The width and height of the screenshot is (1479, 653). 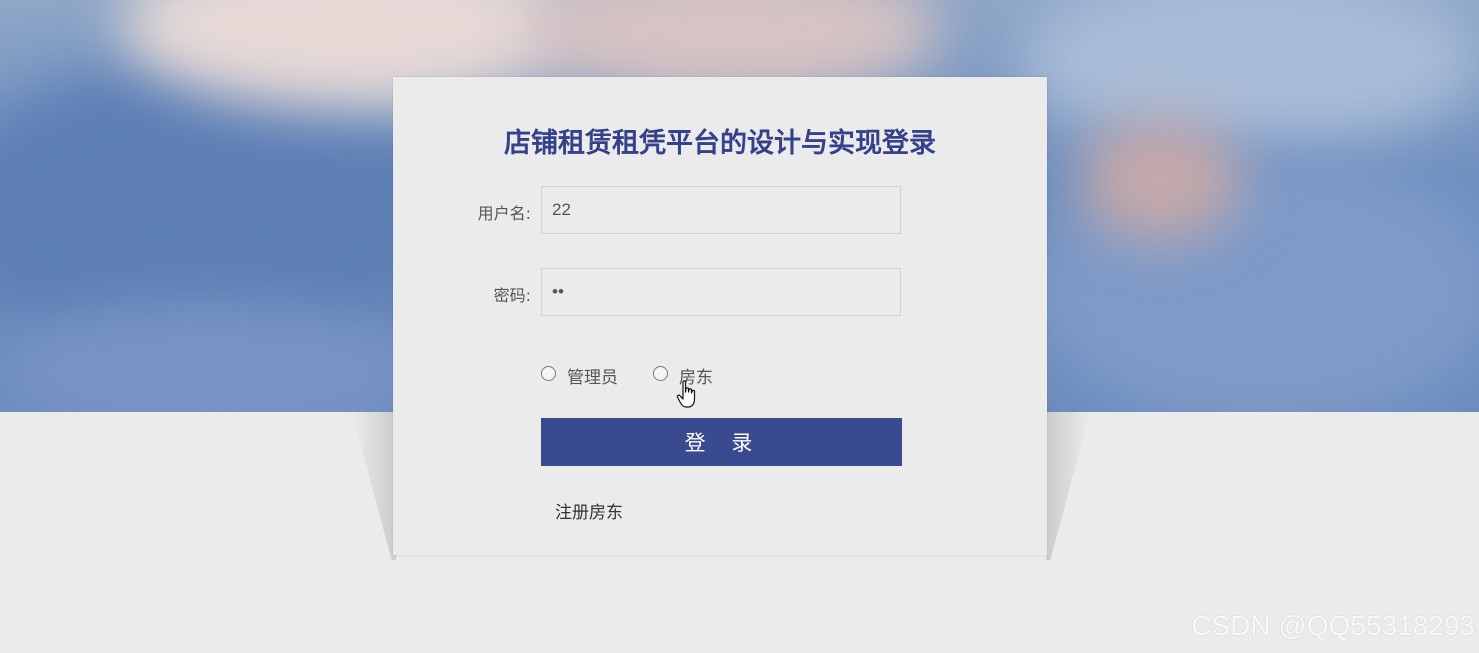 I want to click on register-landlord-link: 注册房东, so click(x=589, y=510).